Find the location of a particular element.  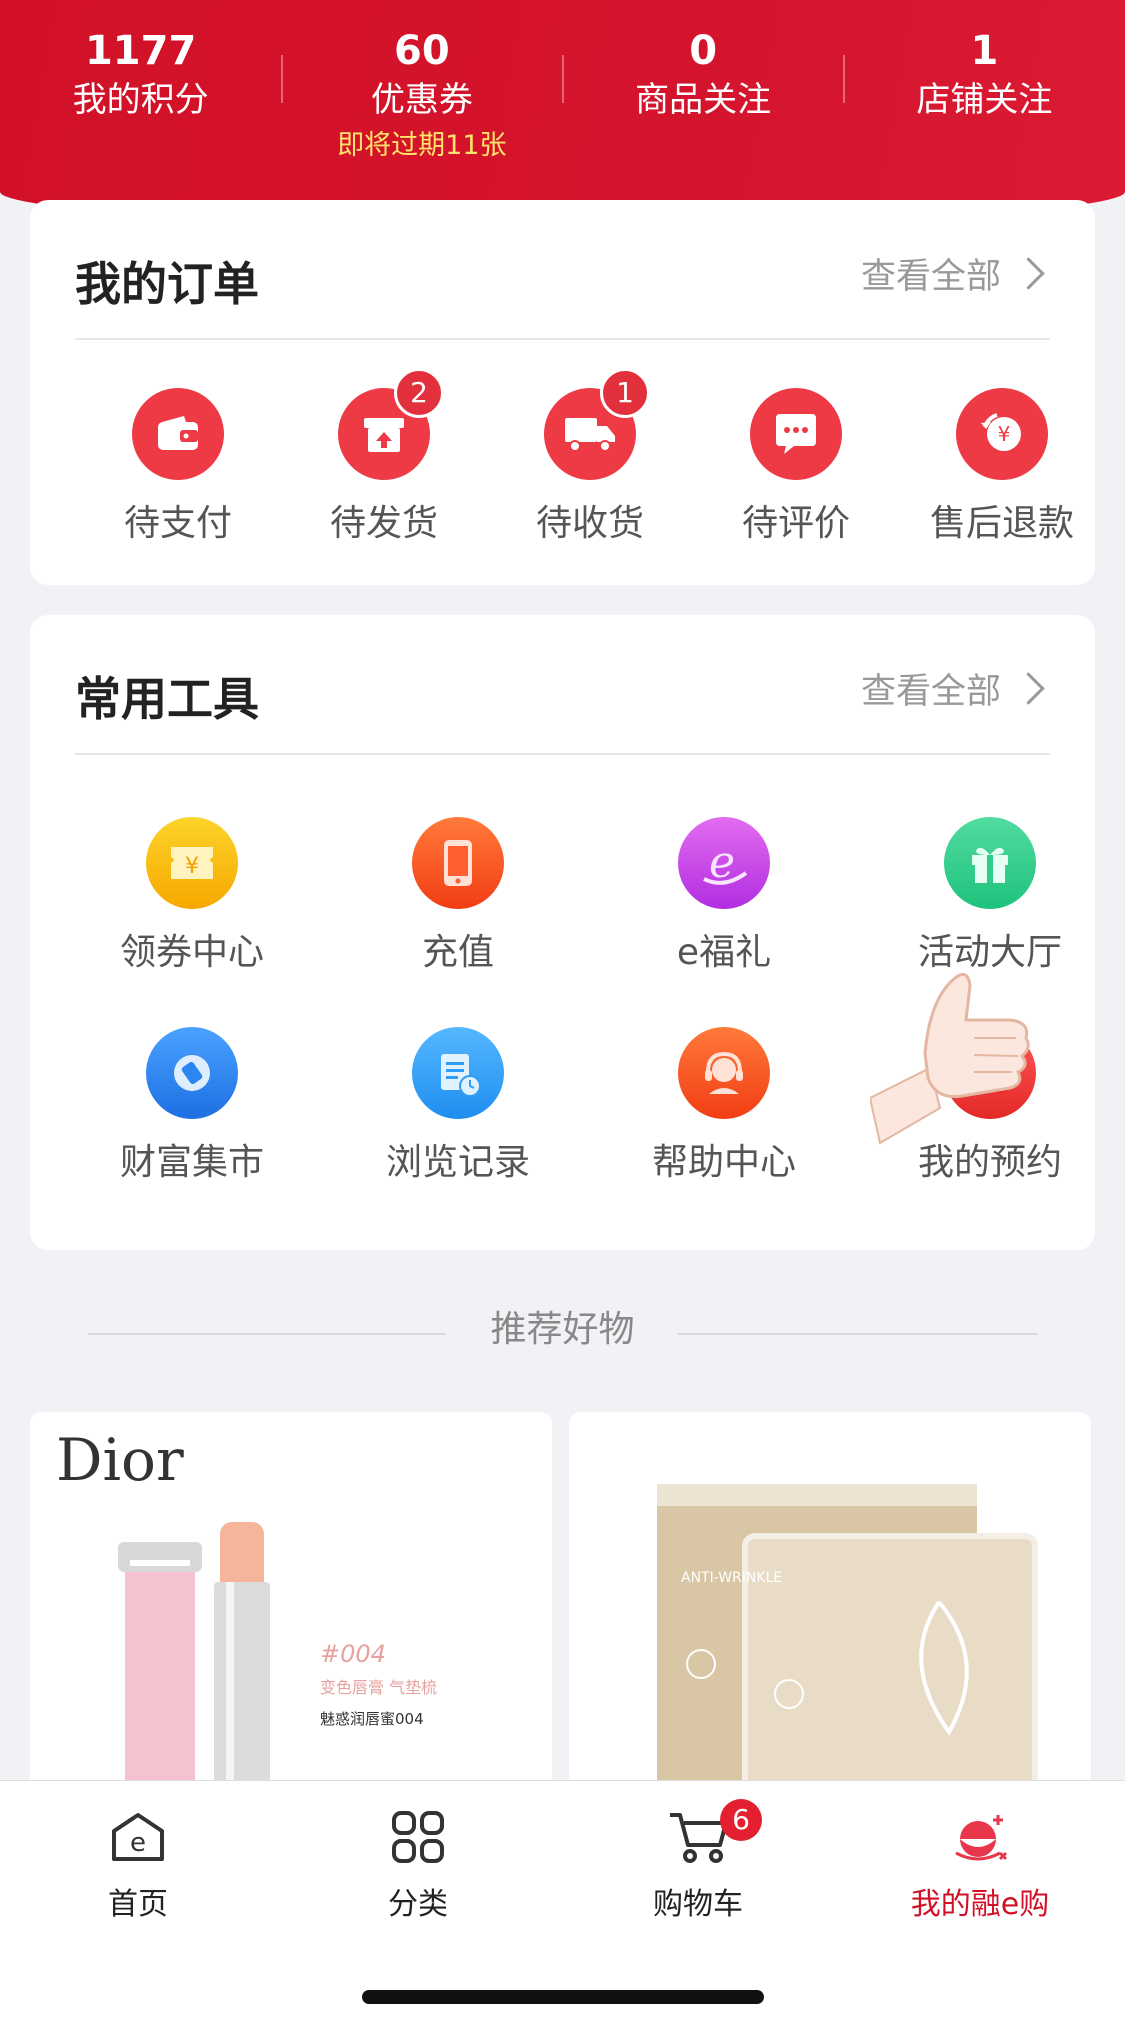

stat-label: 我的积分 is located at coordinates (140, 100).